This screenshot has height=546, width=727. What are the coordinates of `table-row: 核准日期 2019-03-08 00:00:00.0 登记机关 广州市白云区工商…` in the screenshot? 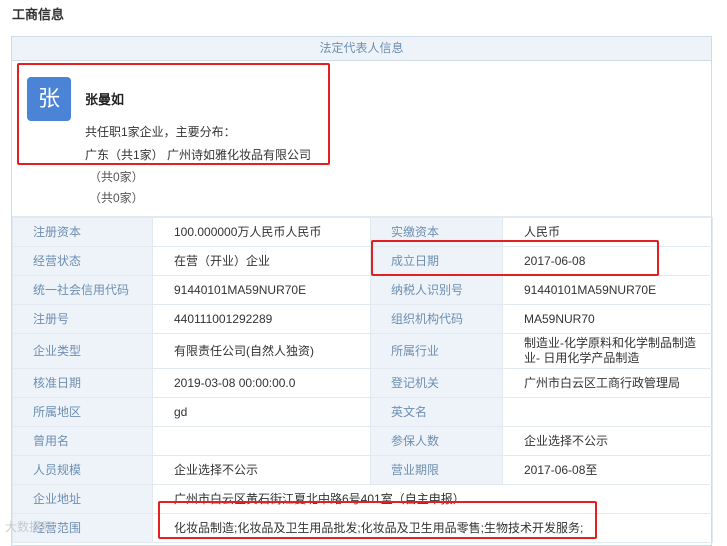 It's located at (362, 383).